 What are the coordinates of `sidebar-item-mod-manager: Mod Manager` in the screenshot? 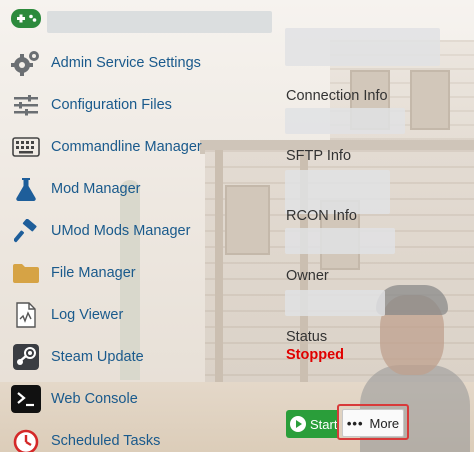 It's located at (120, 189).